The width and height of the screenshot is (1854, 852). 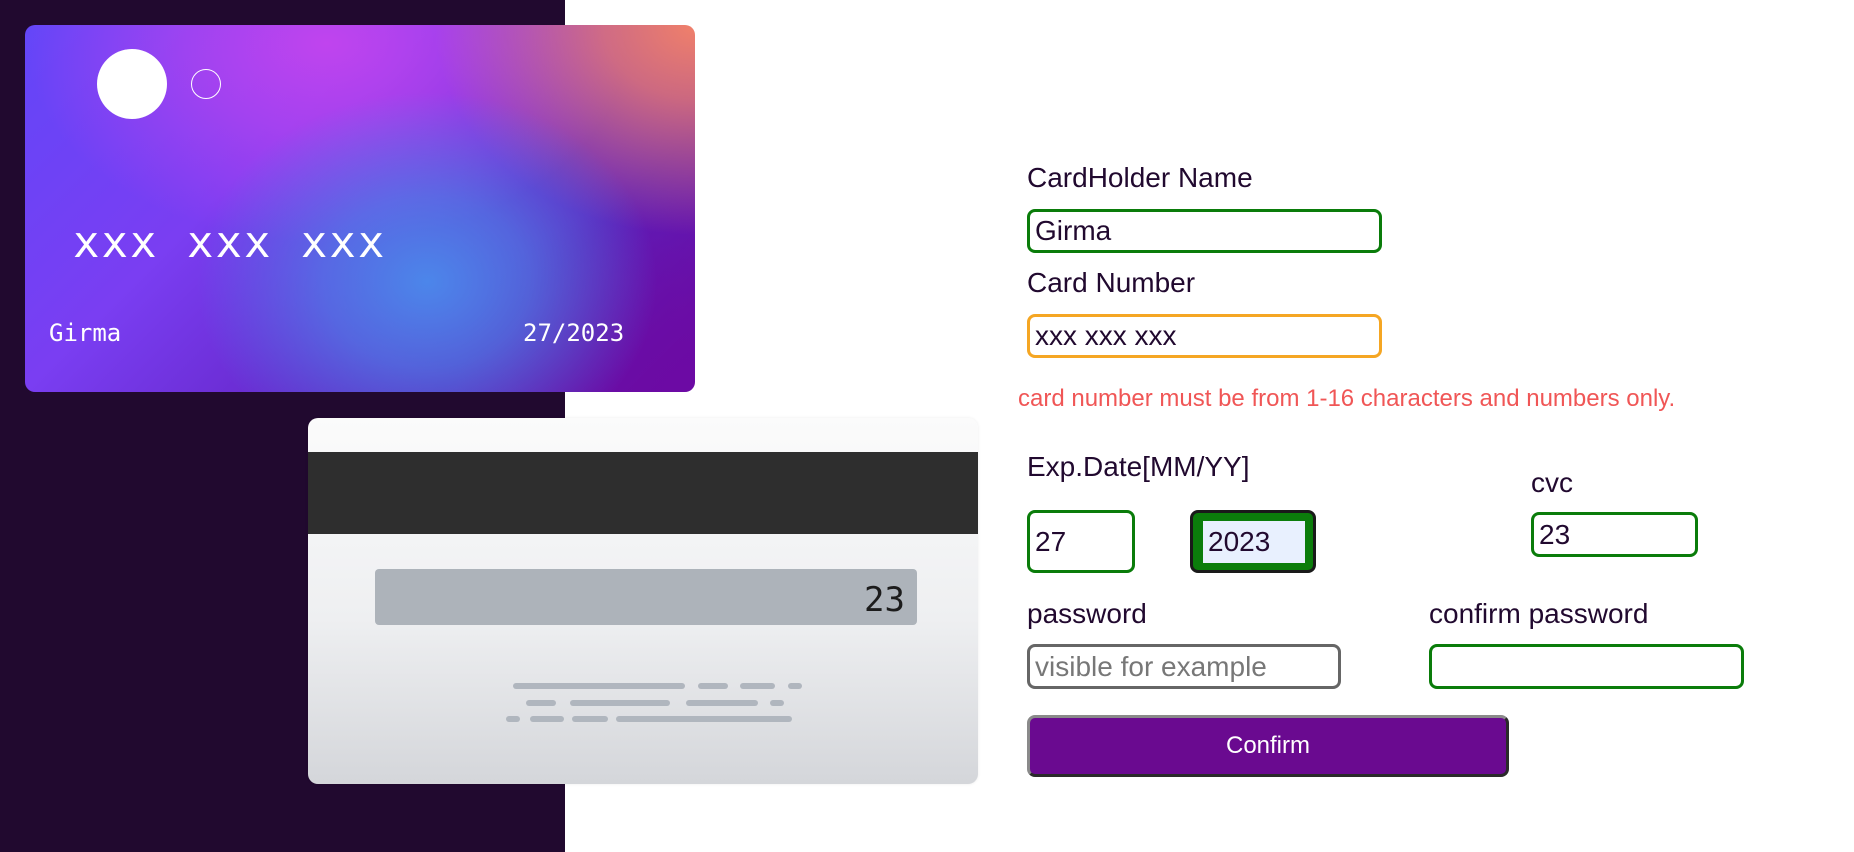 I want to click on exp-year-input, so click(x=1254, y=542).